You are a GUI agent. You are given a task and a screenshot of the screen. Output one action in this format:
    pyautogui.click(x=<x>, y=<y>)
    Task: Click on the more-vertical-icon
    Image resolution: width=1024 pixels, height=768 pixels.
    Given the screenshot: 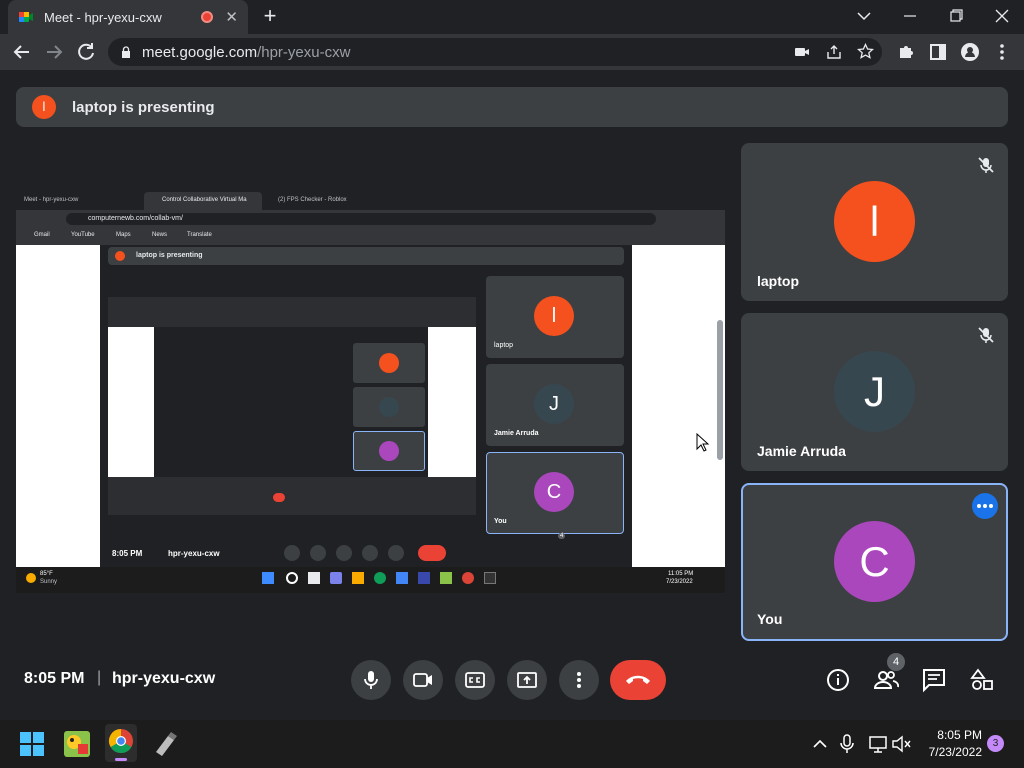 What is the action you would take?
    pyautogui.click(x=579, y=680)
    